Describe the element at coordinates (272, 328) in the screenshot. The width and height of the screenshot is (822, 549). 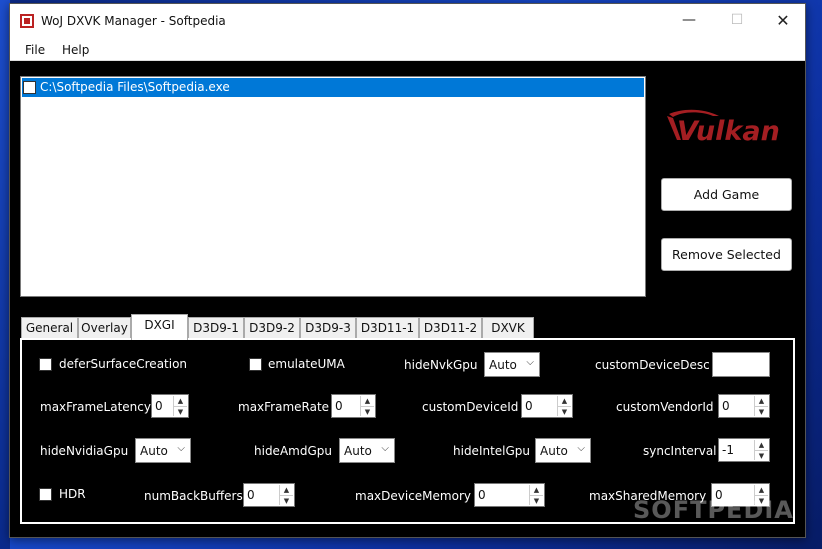
I see `tab-d3d9-2: D3D9-2` at that location.